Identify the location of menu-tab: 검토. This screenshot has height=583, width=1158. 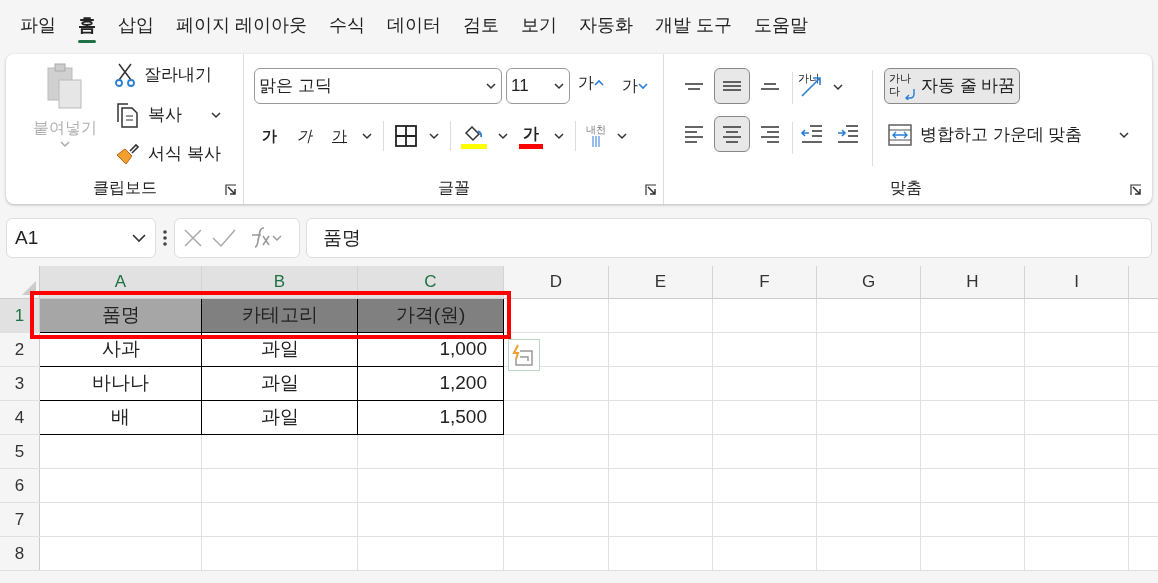
(481, 25).